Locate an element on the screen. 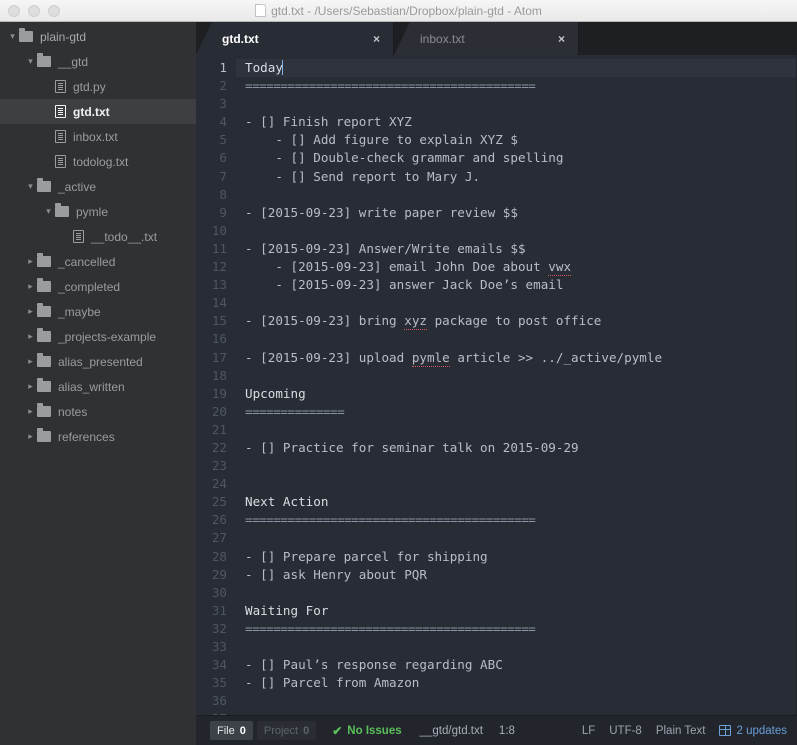  editor-line: - [] Paul’s response regarding ABC is located at coordinates (521, 665).